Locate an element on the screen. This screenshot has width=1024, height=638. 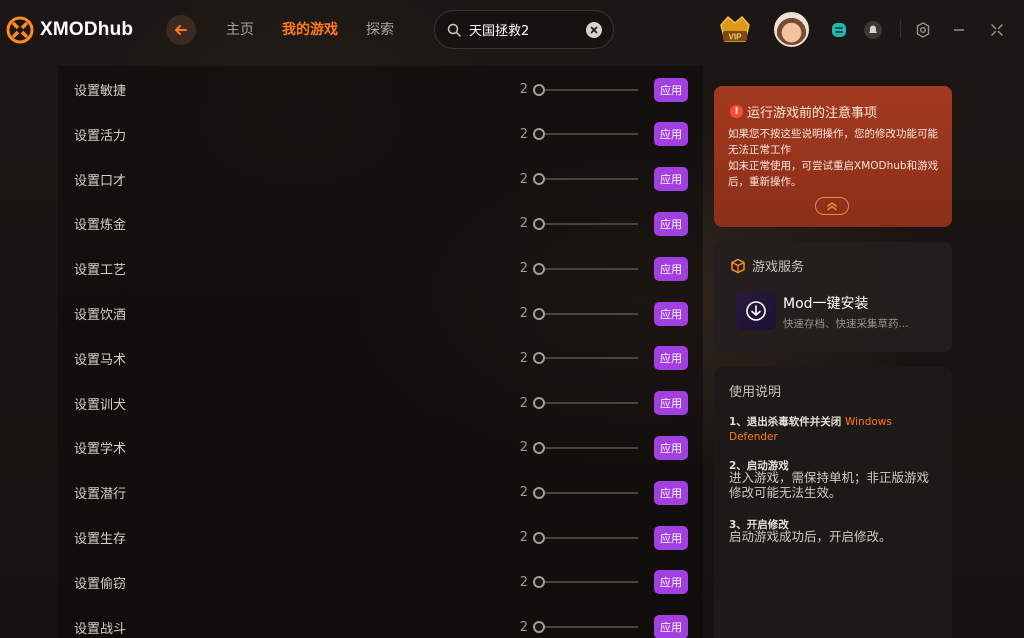
clear-search-button is located at coordinates (594, 30).